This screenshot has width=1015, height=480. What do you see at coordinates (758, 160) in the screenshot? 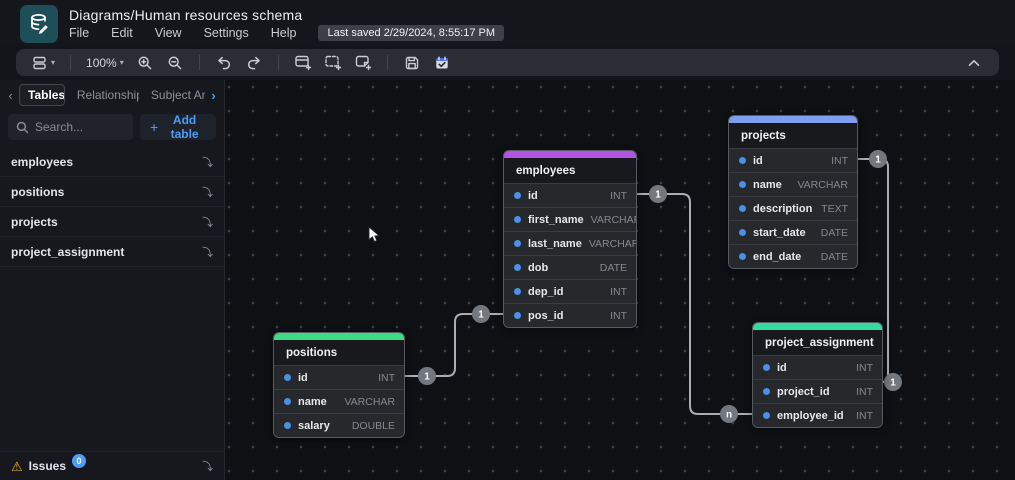
I see `field-name: id` at bounding box center [758, 160].